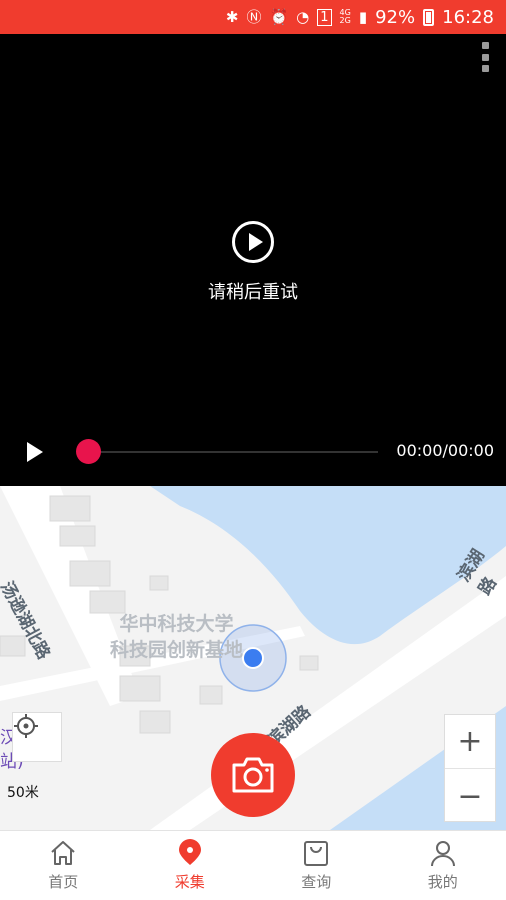 The height and width of the screenshot is (900, 506). What do you see at coordinates (324, 17) in the screenshot?
I see `sim-slot: 1` at bounding box center [324, 17].